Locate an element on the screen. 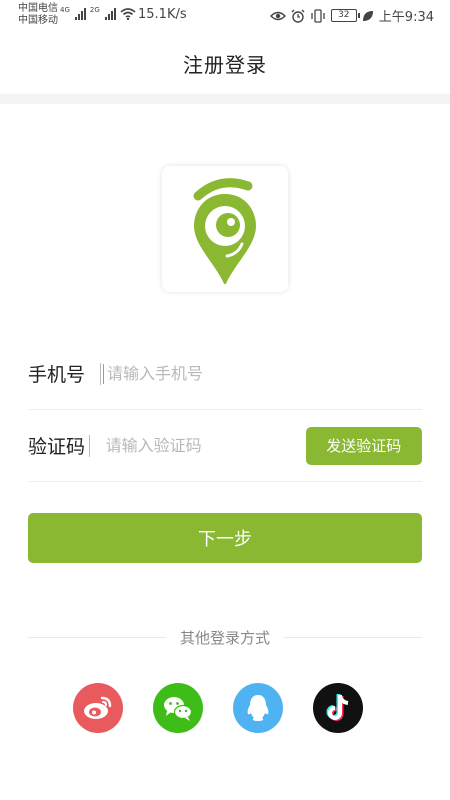 The image size is (450, 800). phone-input is located at coordinates (264, 373).